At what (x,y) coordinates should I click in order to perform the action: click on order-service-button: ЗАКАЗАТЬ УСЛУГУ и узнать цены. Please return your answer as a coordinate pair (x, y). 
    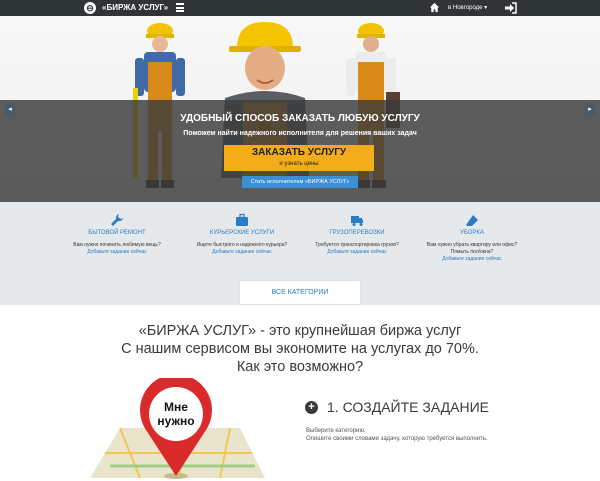
    Looking at the image, I should click on (299, 158).